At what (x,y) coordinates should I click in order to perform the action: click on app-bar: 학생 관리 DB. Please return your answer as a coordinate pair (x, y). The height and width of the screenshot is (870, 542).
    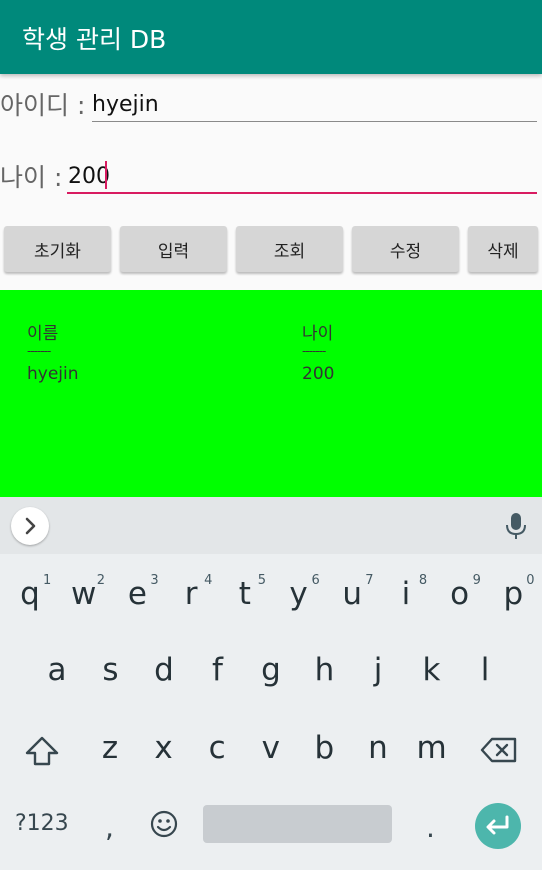
    Looking at the image, I should click on (271, 37).